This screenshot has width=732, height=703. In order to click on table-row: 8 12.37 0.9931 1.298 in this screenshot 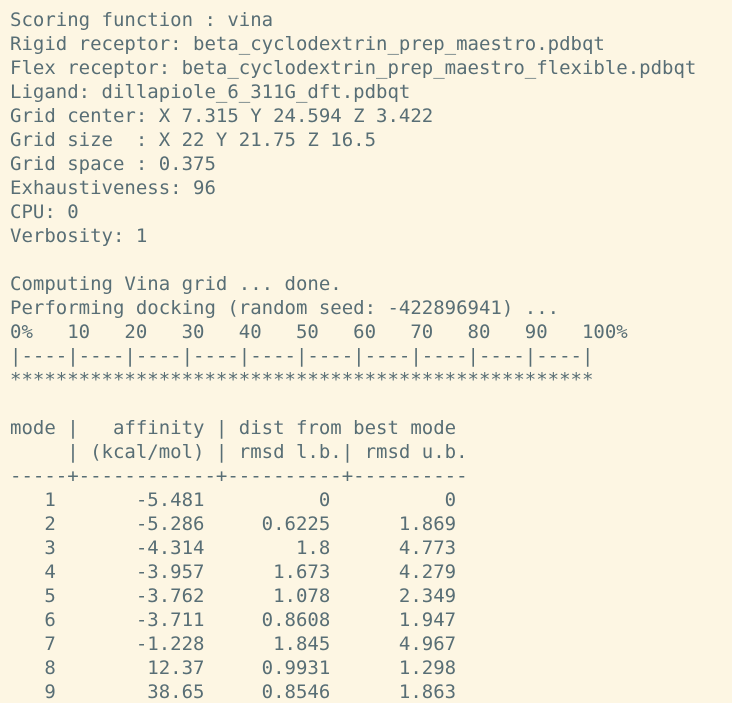, I will do `click(233, 668)`.